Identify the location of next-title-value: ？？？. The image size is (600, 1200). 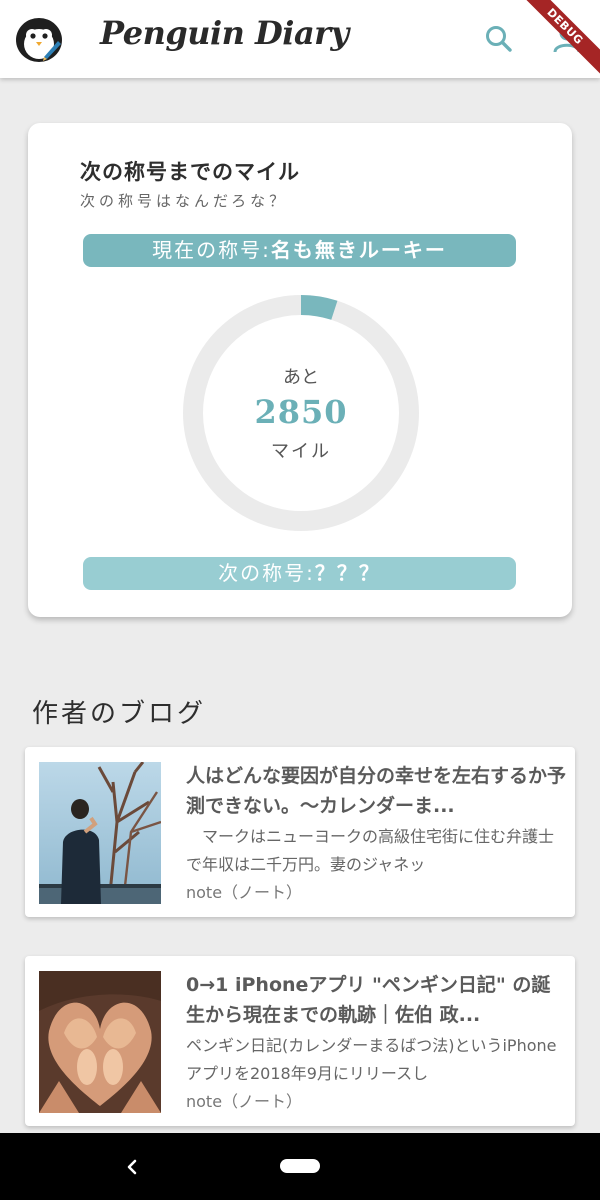
(347, 573).